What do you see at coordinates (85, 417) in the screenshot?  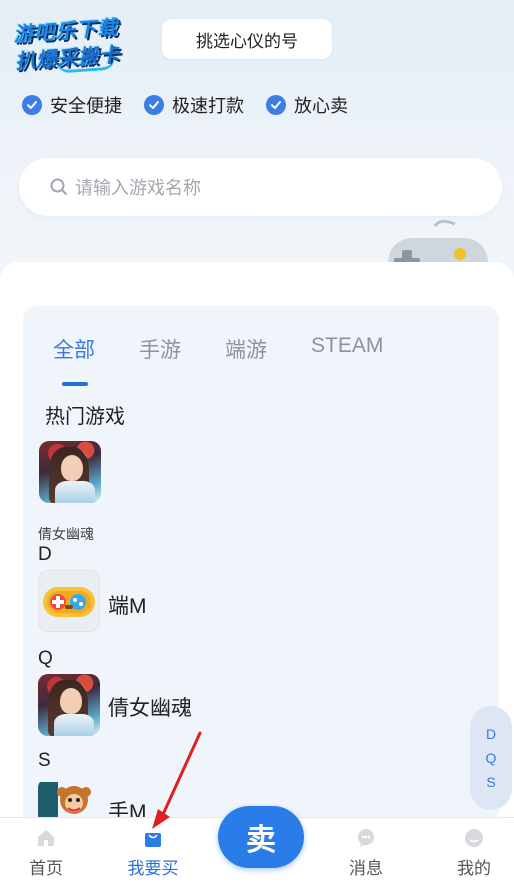 I see `hot-games-title: 热门游戏` at bounding box center [85, 417].